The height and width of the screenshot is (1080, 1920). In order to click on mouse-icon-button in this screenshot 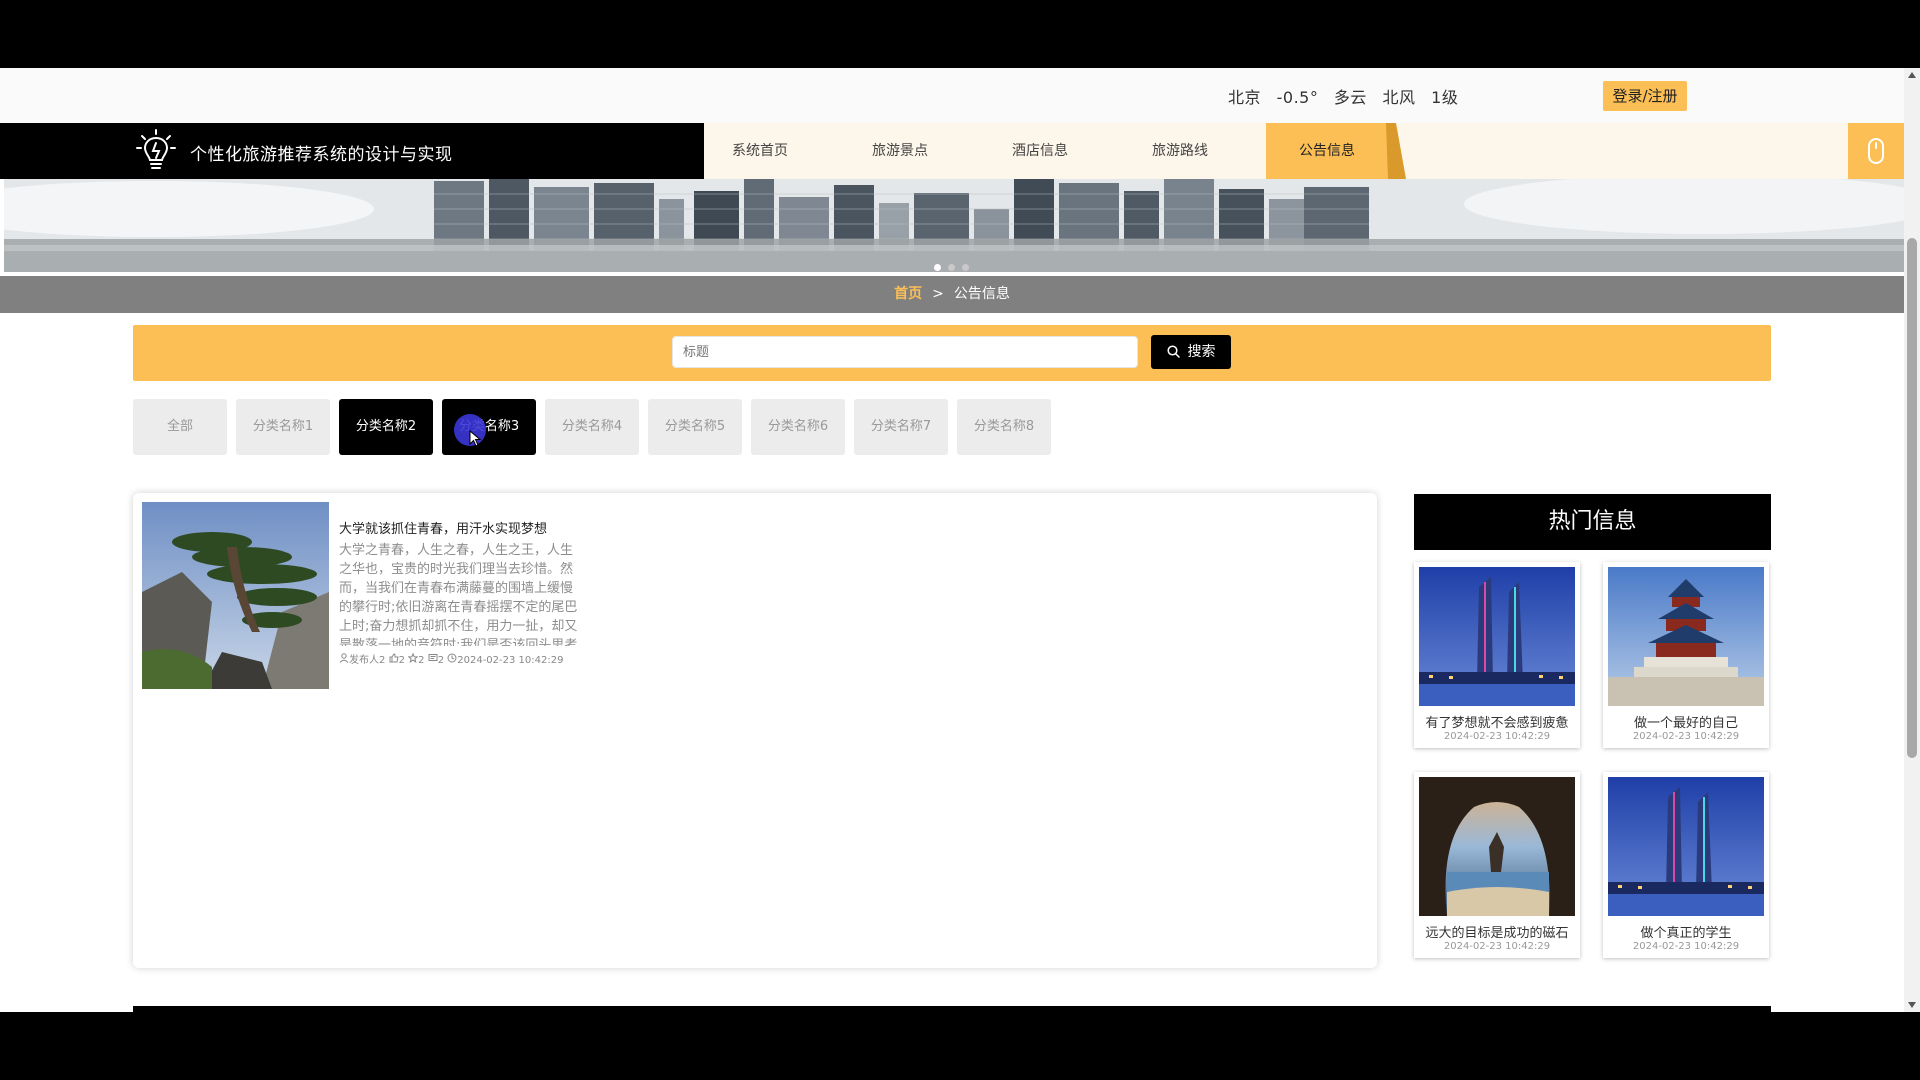, I will do `click(1876, 151)`.